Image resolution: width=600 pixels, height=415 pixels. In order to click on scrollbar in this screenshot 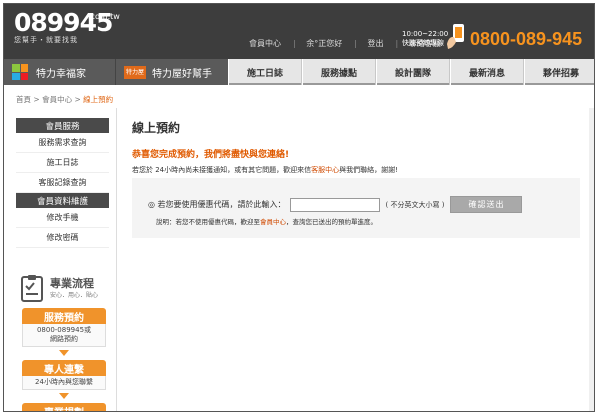, I will do `click(591, 259)`.